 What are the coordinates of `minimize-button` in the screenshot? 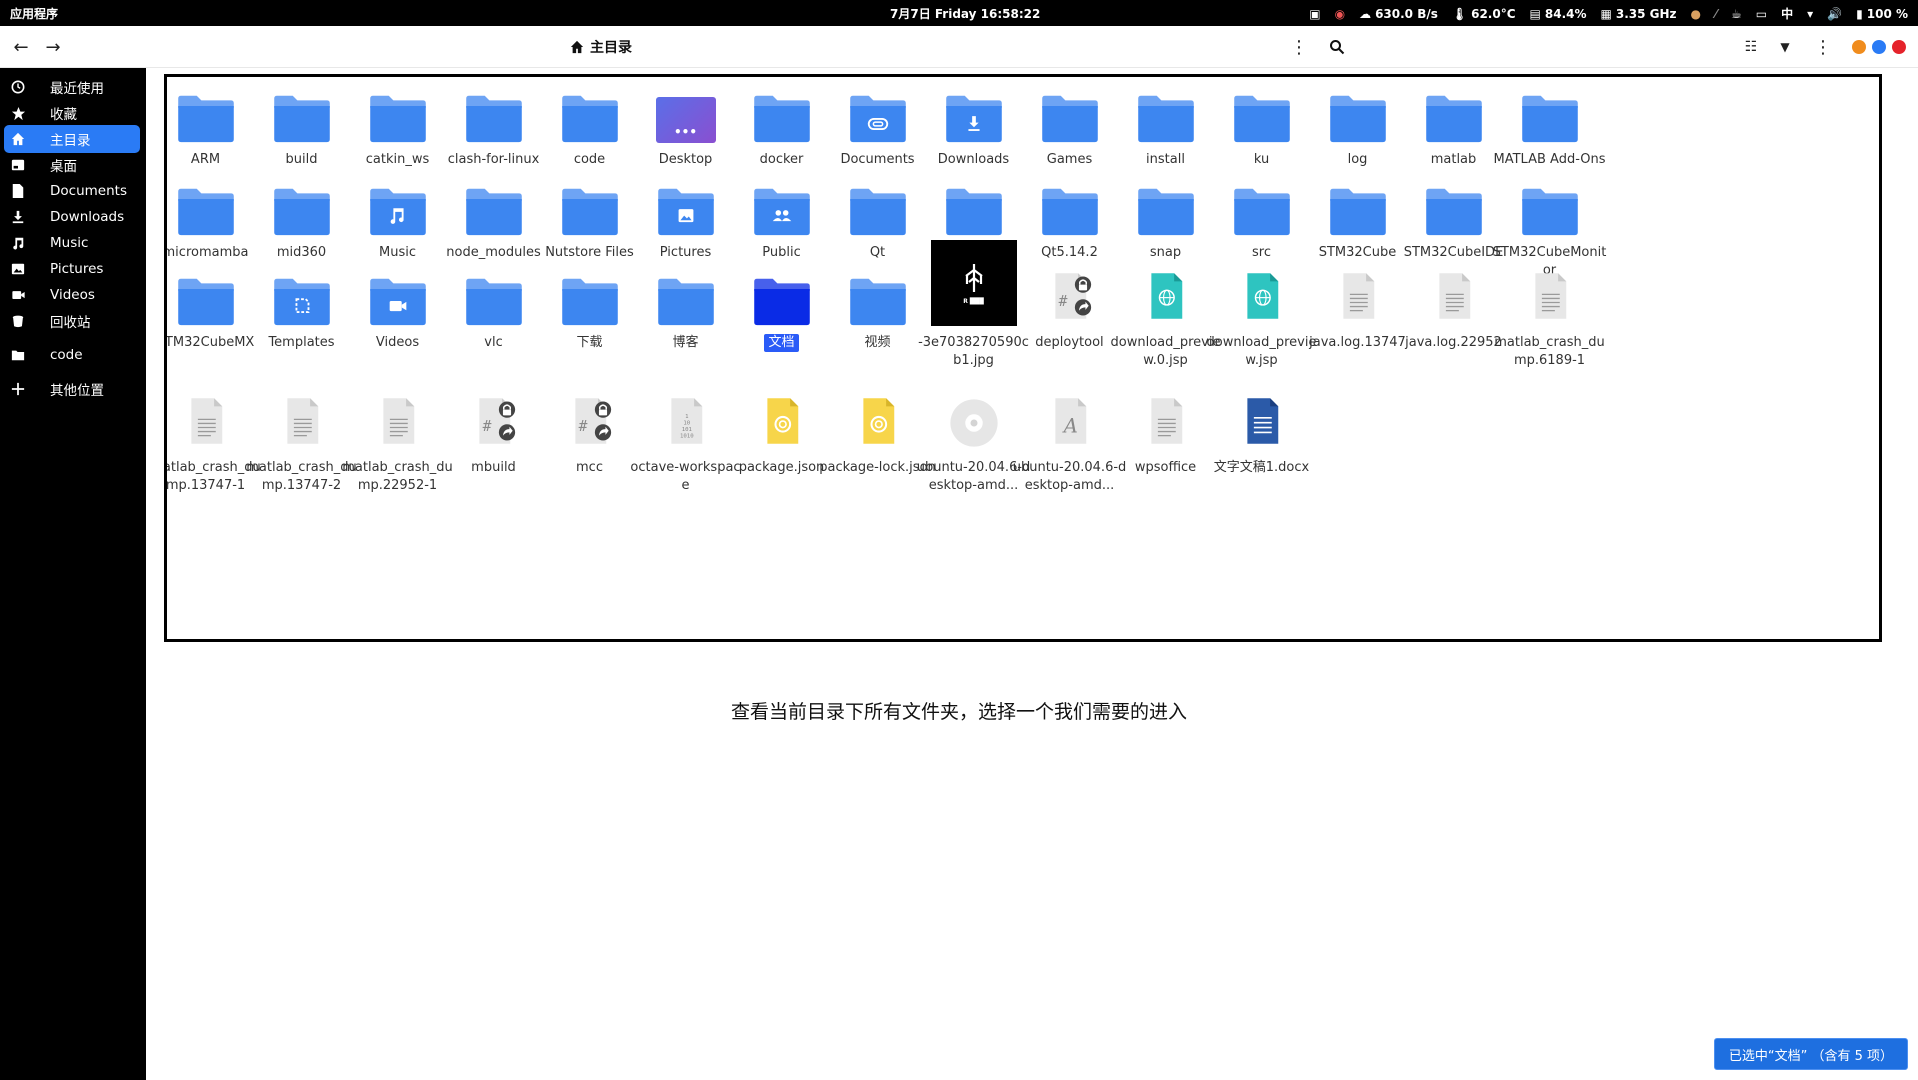 It's located at (1859, 47).